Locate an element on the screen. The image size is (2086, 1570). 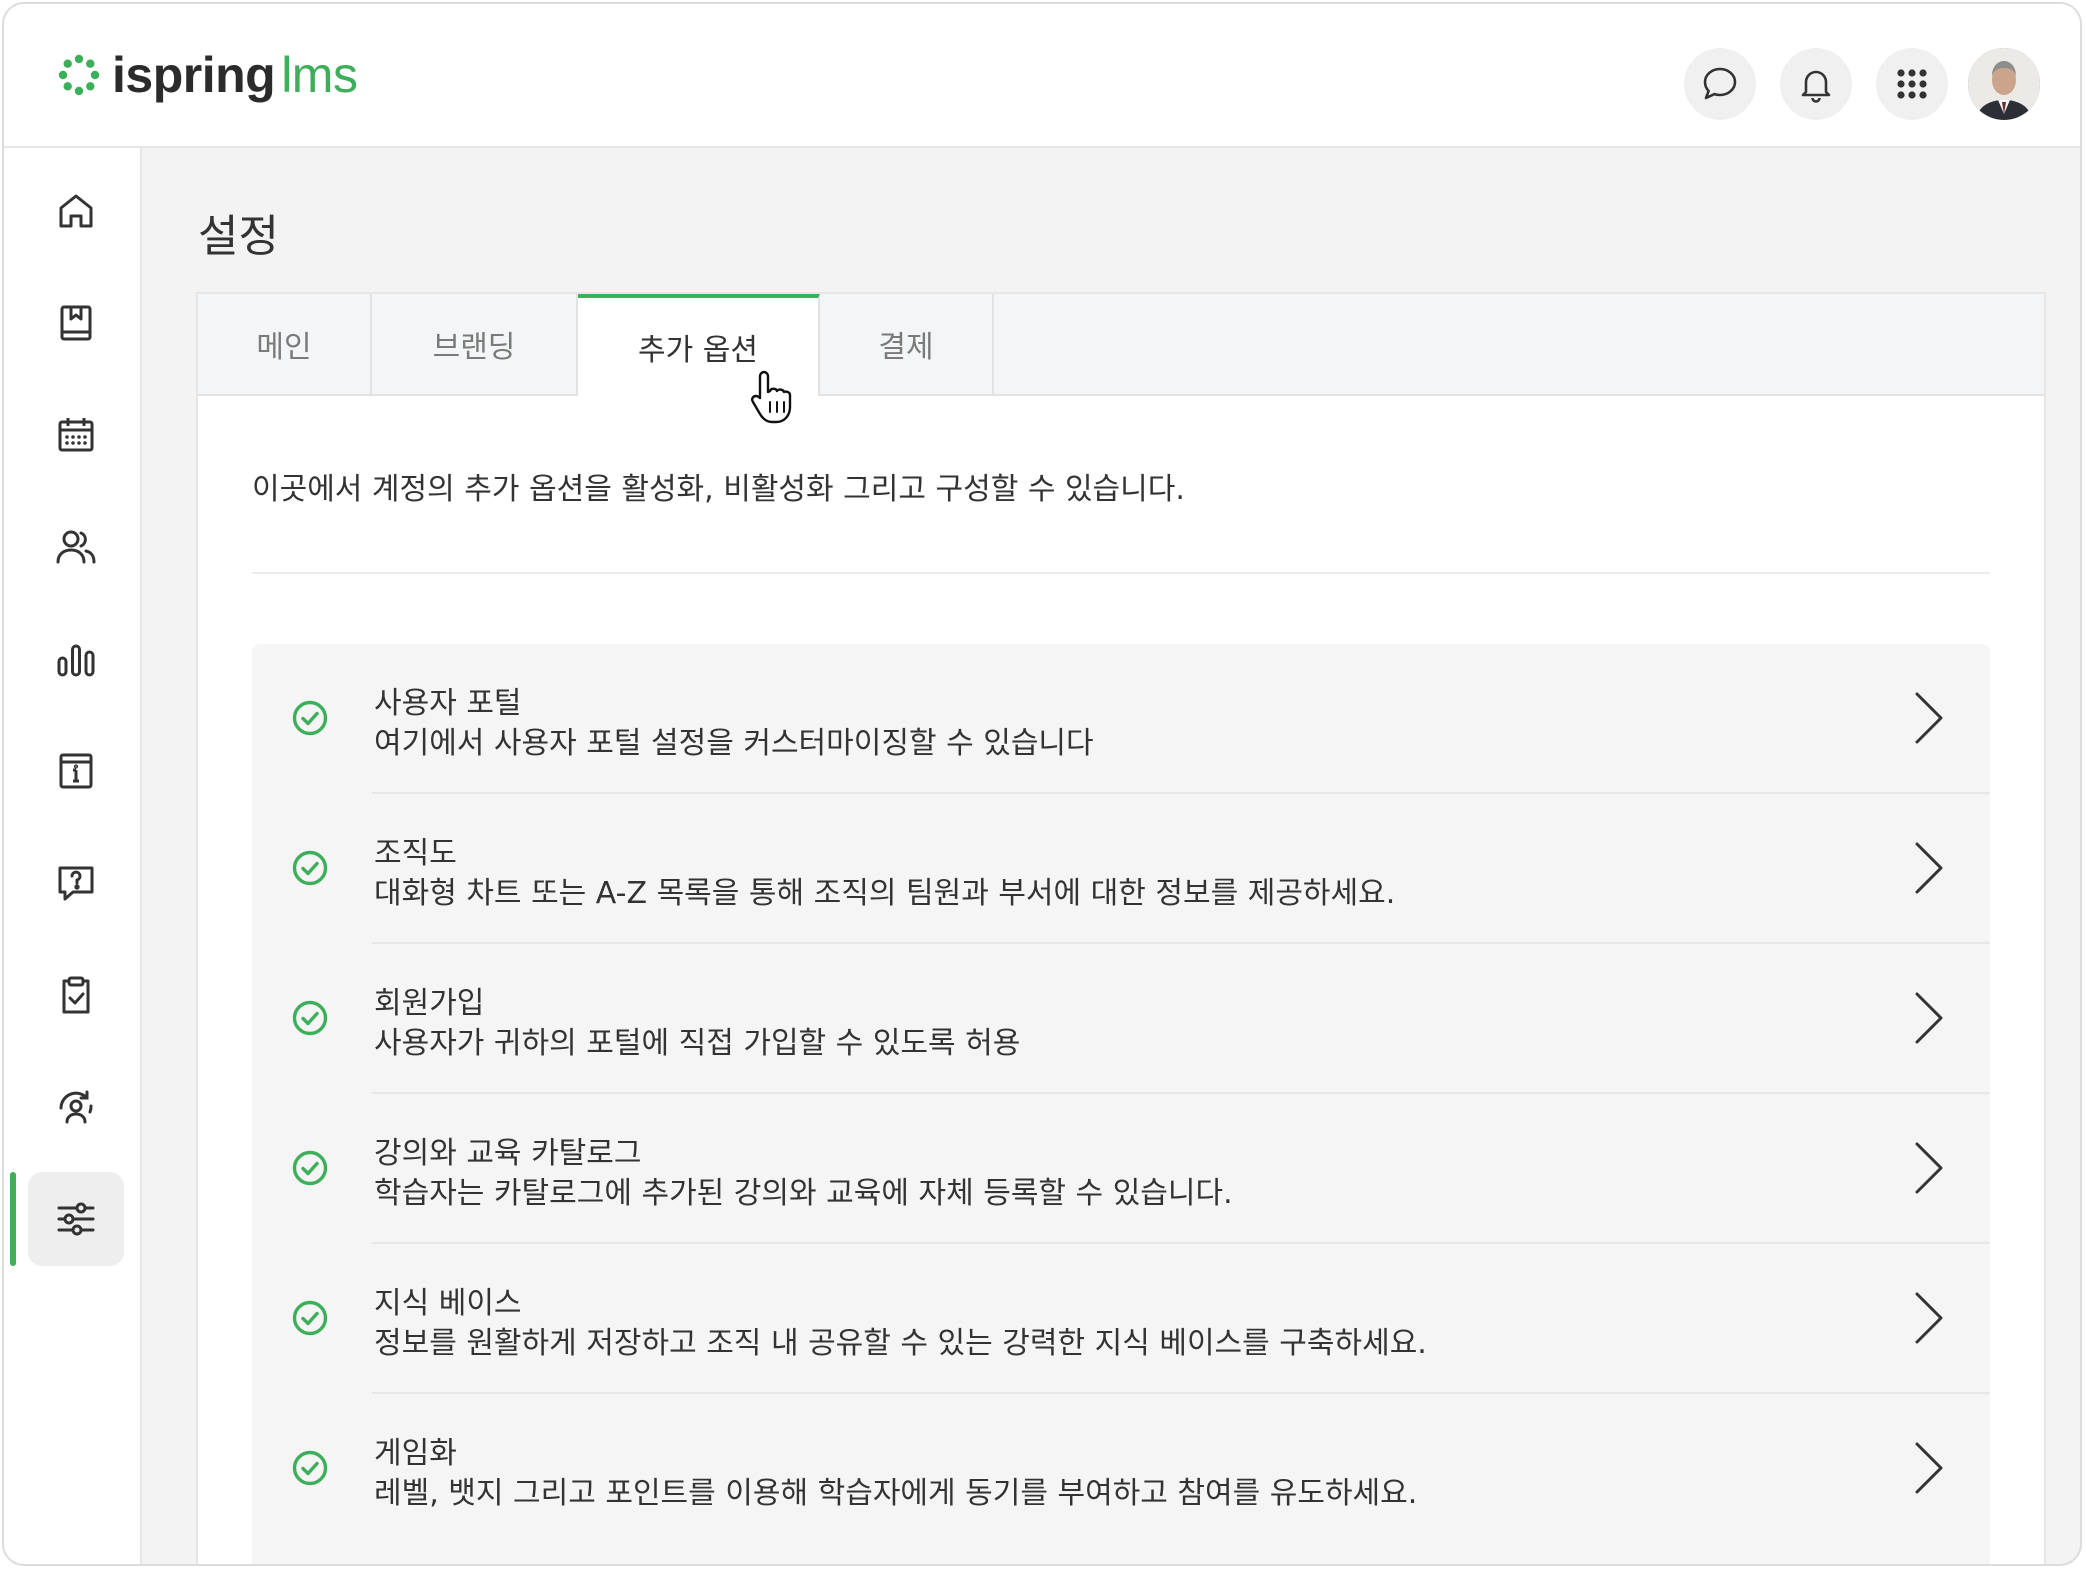
logo-word-ispring: ispring is located at coordinates (194, 75).